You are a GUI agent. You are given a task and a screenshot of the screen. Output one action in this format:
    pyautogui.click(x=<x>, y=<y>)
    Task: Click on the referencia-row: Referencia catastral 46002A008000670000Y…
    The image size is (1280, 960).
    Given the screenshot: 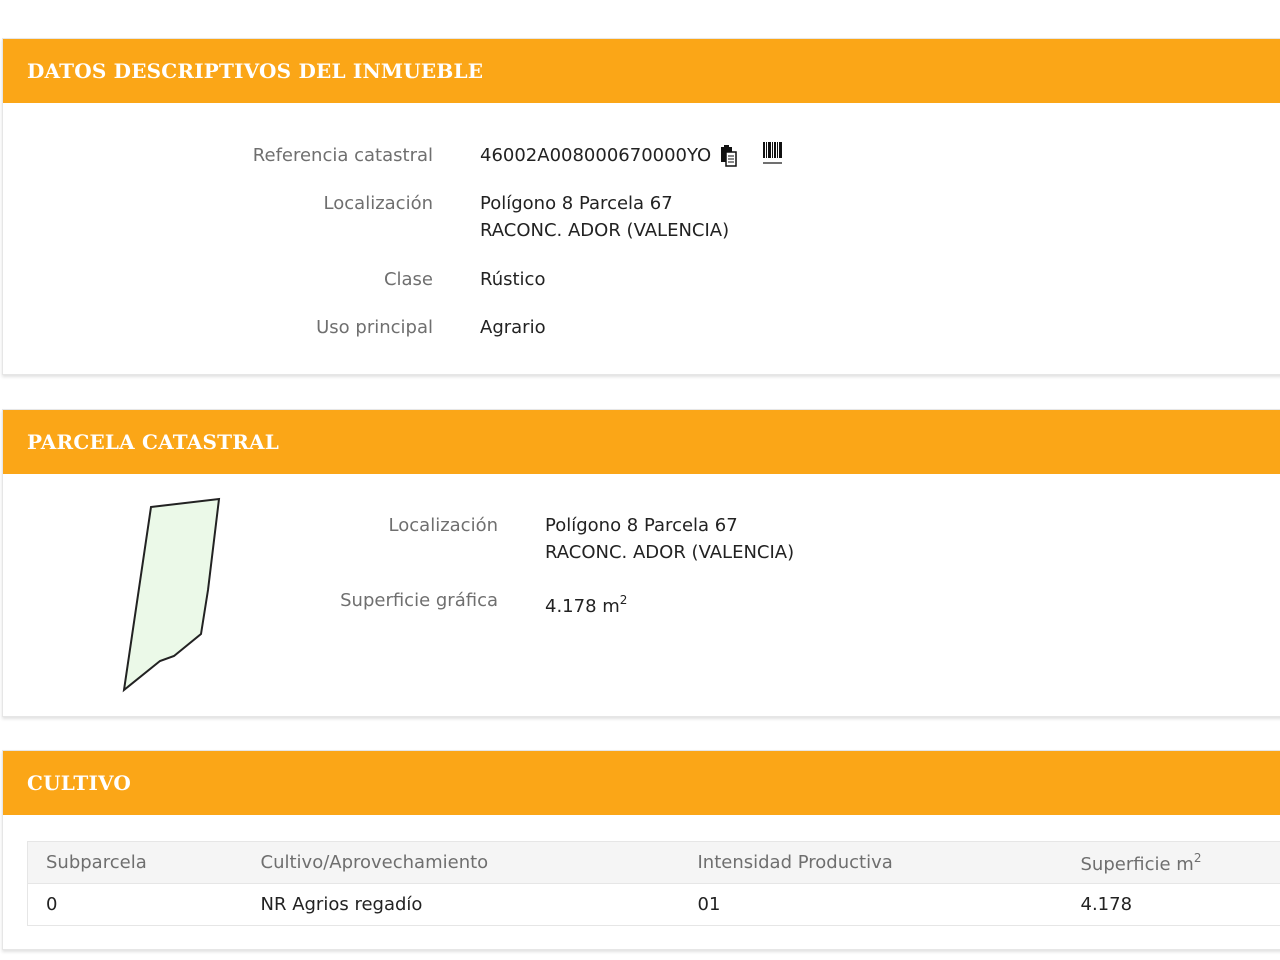 What is the action you would take?
    pyautogui.click(x=394, y=159)
    